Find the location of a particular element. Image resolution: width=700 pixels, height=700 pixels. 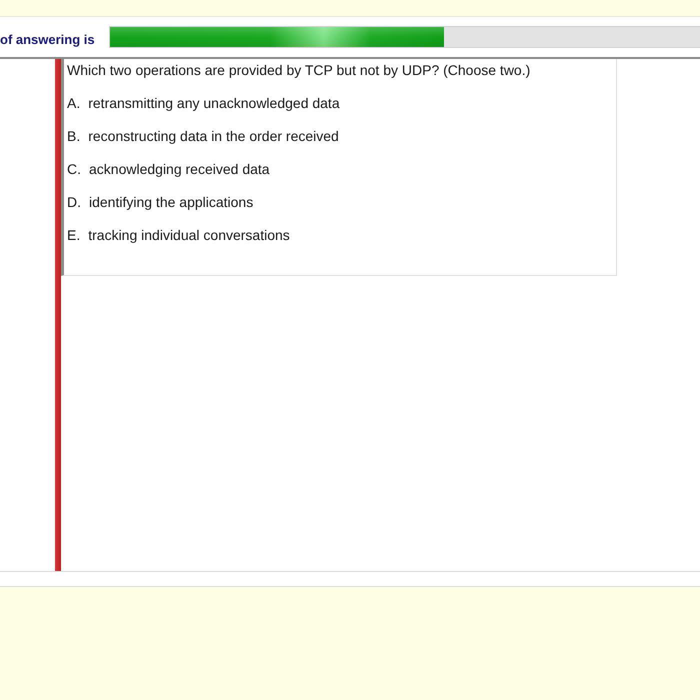

option-letter: E. is located at coordinates (73, 235).